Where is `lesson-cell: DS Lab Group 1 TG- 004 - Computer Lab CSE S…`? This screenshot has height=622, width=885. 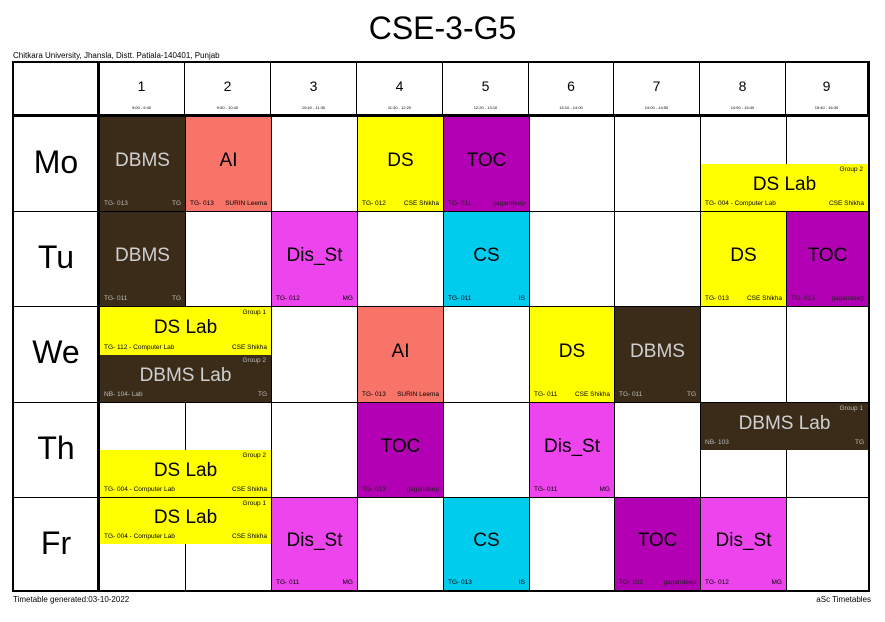 lesson-cell: DS Lab Group 1 TG- 004 - Computer Lab CSE S… is located at coordinates (185, 521).